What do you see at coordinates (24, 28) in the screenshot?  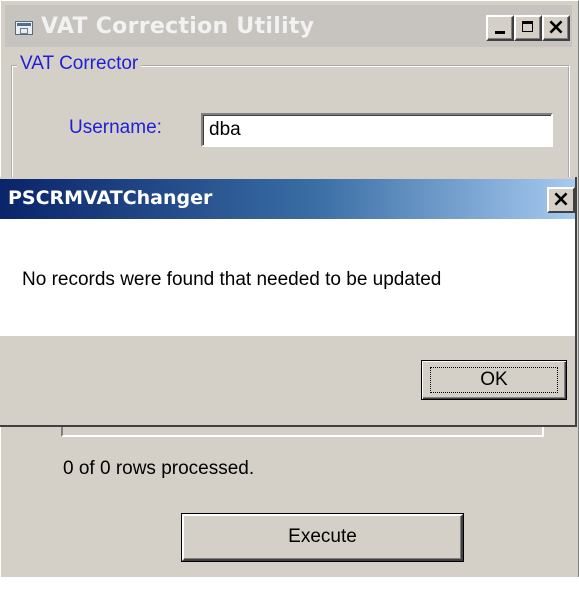 I see `app-window-icon` at bounding box center [24, 28].